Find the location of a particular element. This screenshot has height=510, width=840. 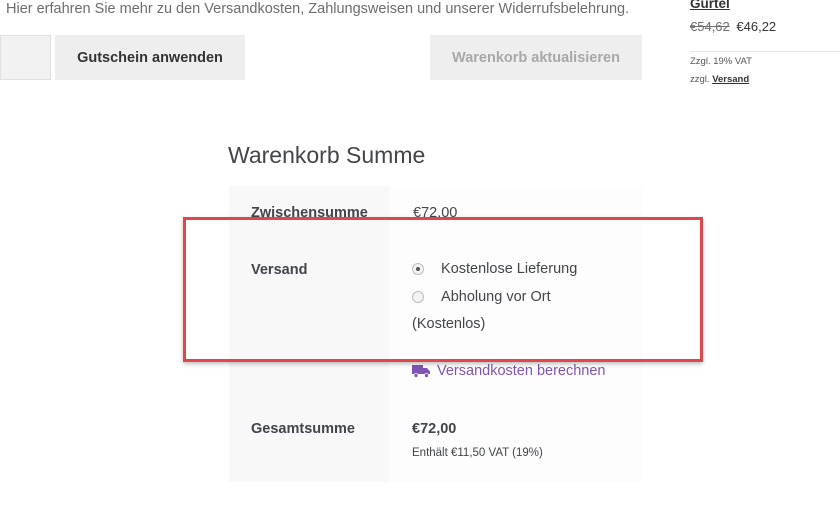

side-vat-note: Zzgl. 19% VAT is located at coordinates (721, 61).